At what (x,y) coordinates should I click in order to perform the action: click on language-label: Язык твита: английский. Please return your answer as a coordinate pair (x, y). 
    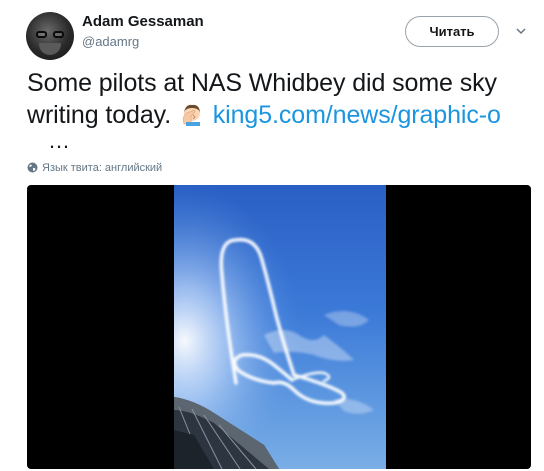
    Looking at the image, I should click on (102, 168).